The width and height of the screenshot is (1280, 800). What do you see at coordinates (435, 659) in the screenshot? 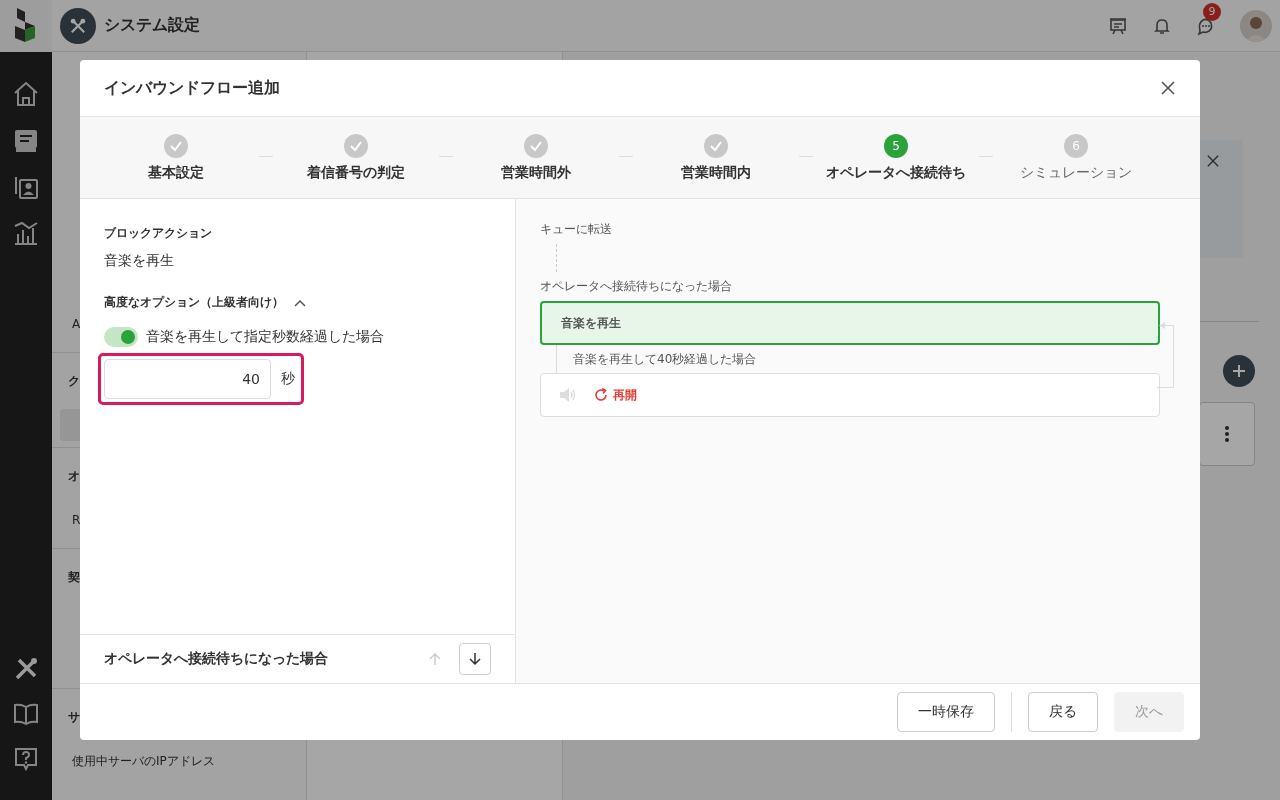
I see `arrow-up-icon` at bounding box center [435, 659].